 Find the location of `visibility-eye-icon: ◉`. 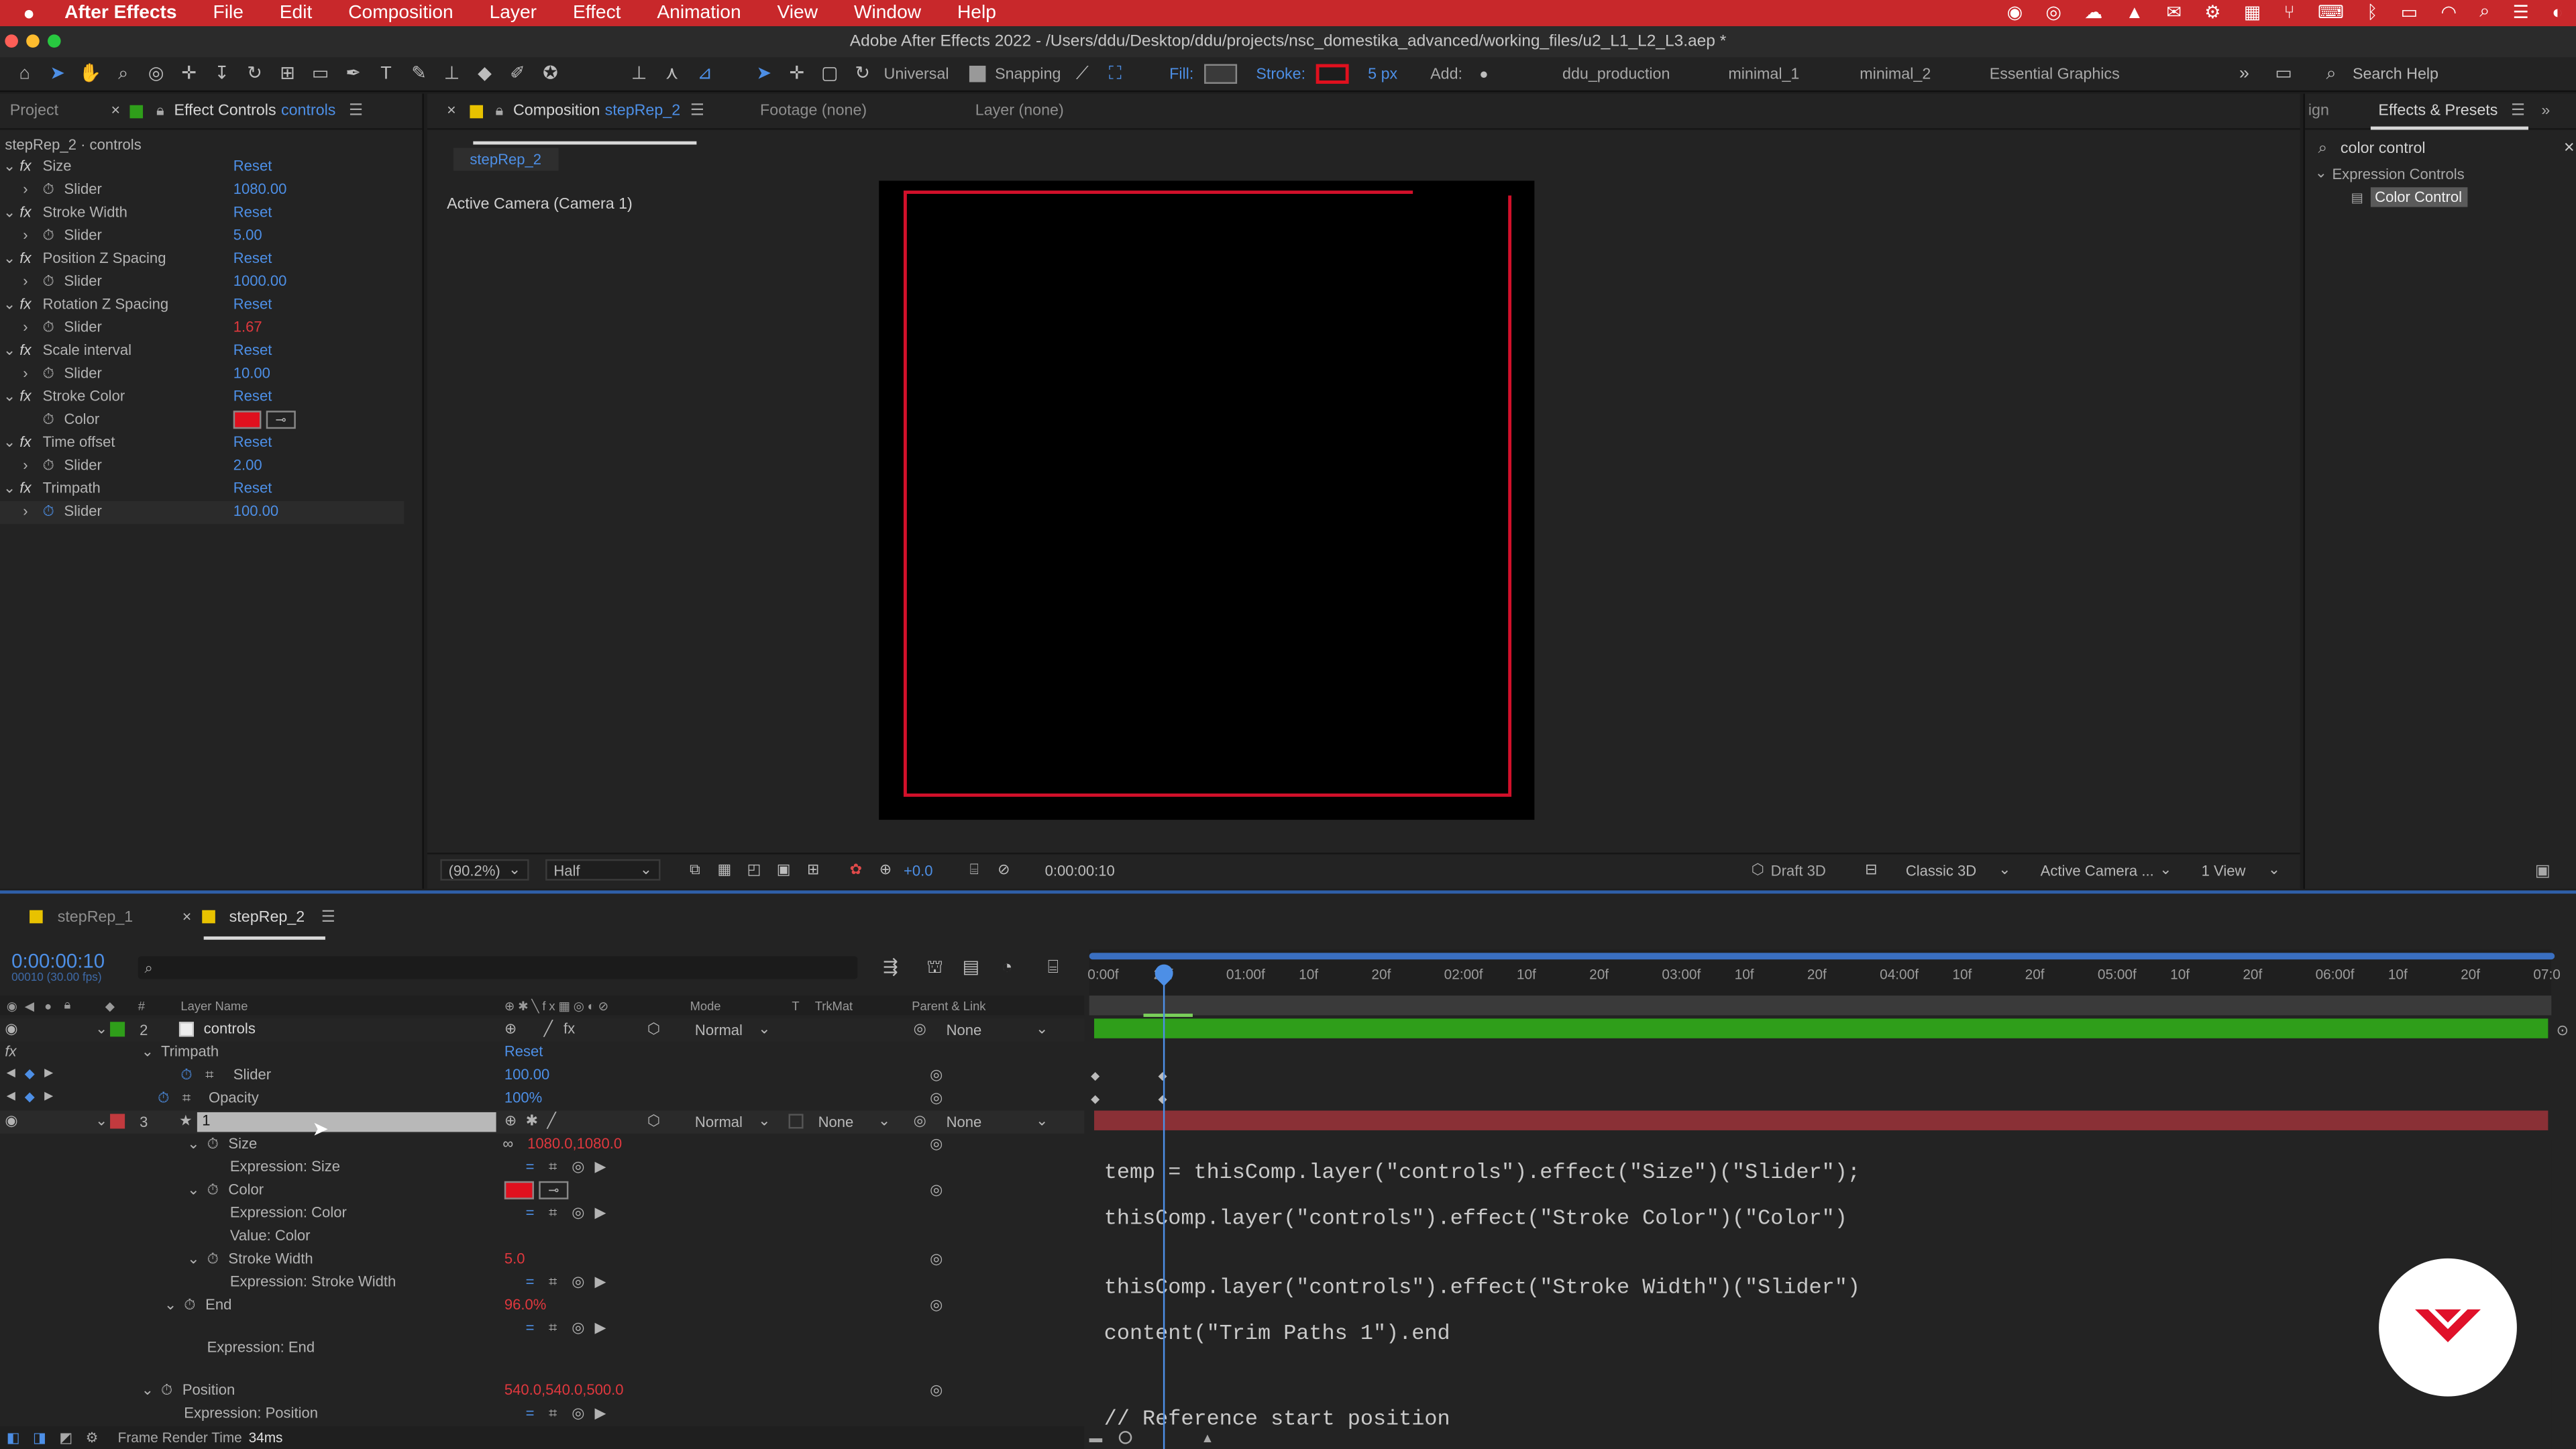

visibility-eye-icon: ◉ is located at coordinates (11, 1029).